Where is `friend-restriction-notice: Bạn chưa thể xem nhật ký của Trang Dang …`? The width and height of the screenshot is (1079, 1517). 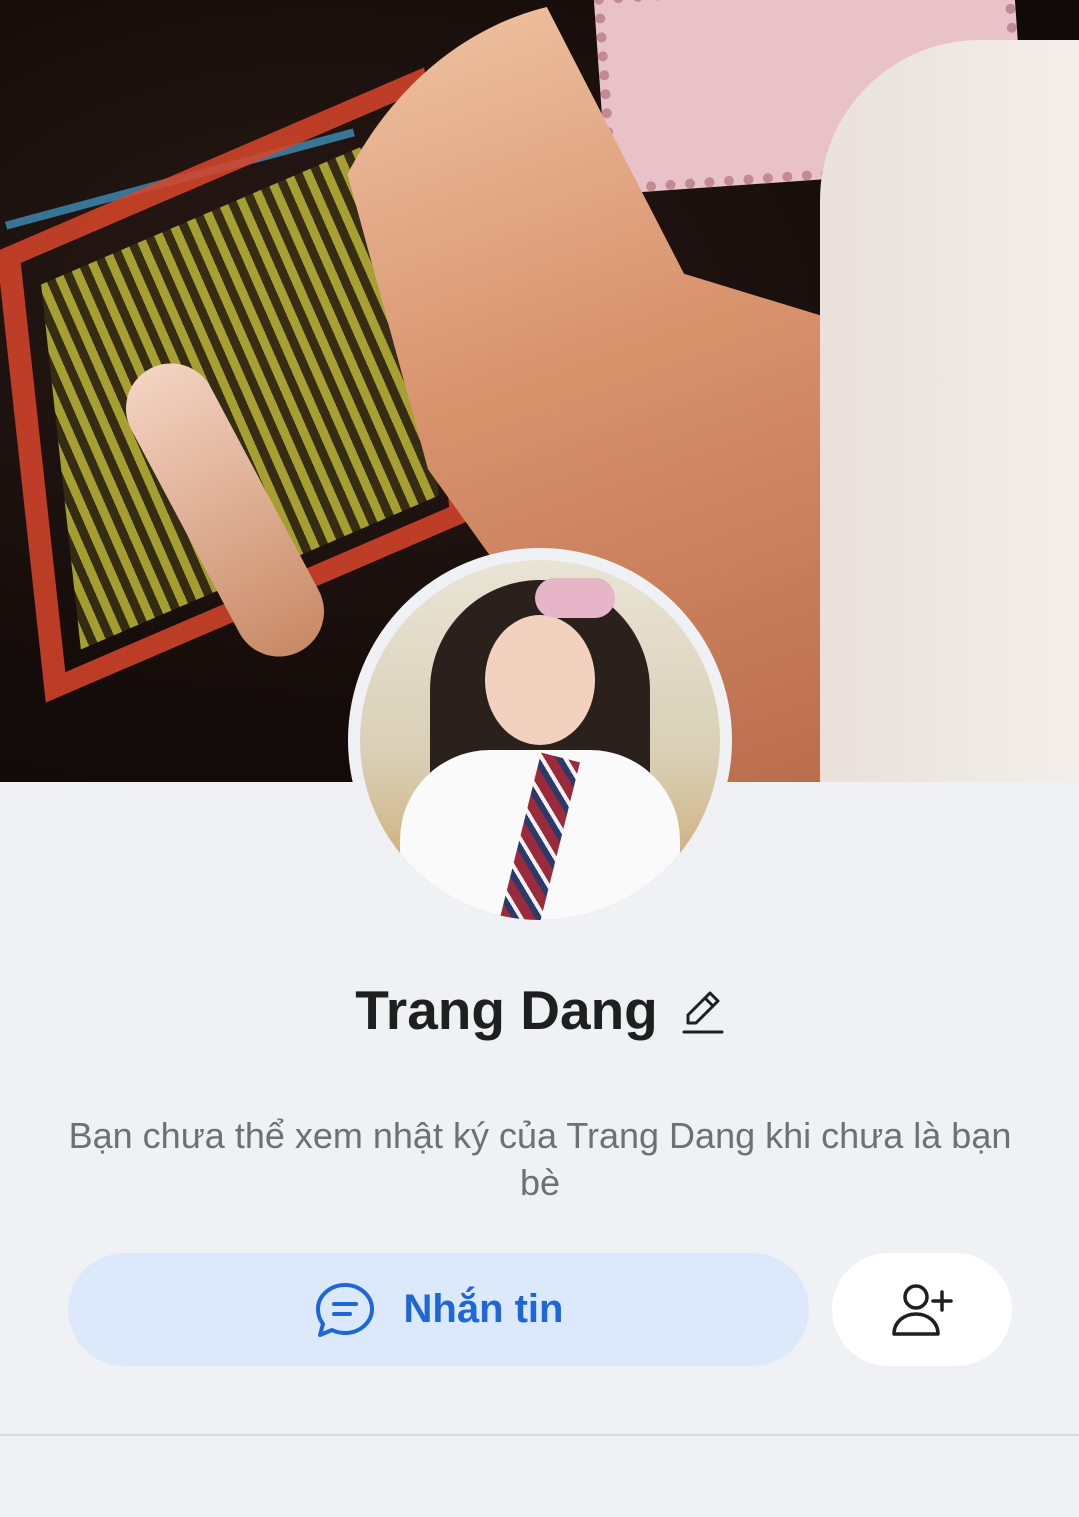
friend-restriction-notice: Bạn chưa thể xem nhật ký của Trang Dang … is located at coordinates (540, 1159).